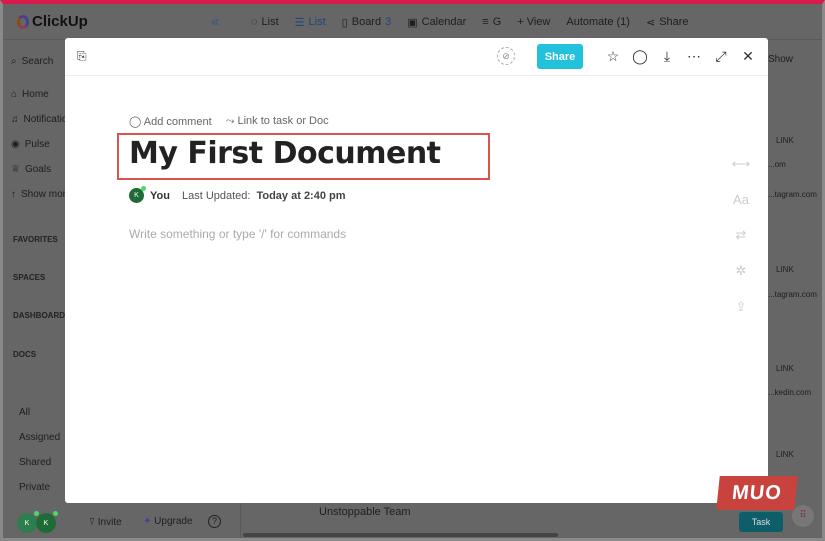  Describe the element at coordinates (803, 516) in the screenshot. I see `apps-grid-icon: ⠿` at that location.